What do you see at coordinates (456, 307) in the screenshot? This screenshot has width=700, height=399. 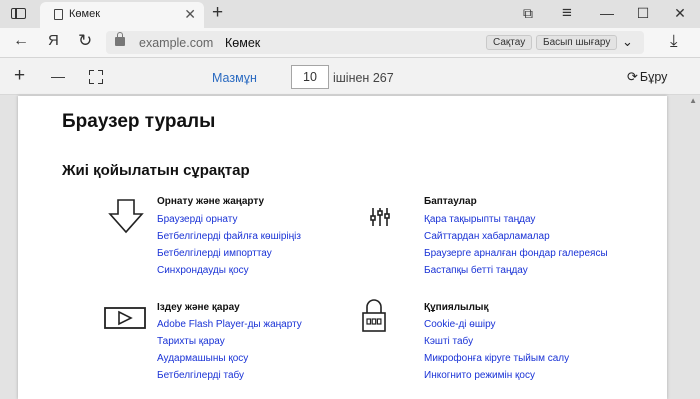 I see `section-title: Құпиялылық` at bounding box center [456, 307].